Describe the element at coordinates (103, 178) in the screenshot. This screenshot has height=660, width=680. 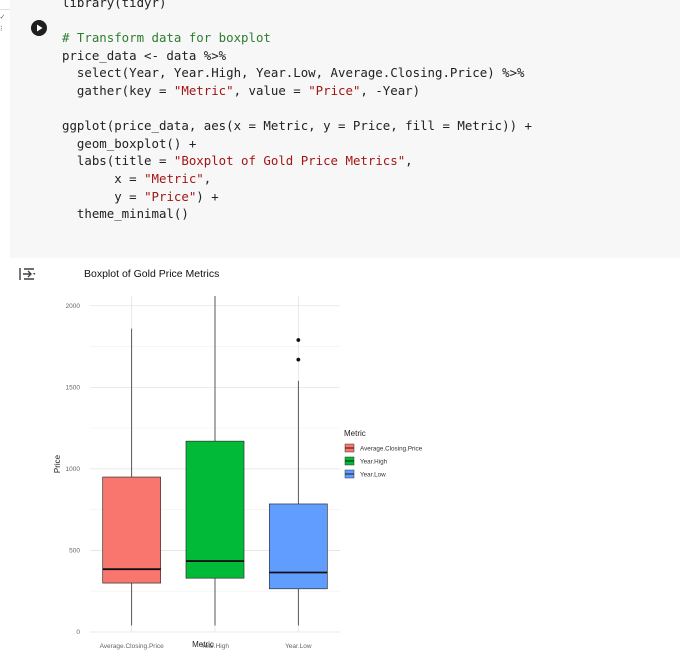
I see `code-token: x =` at that location.